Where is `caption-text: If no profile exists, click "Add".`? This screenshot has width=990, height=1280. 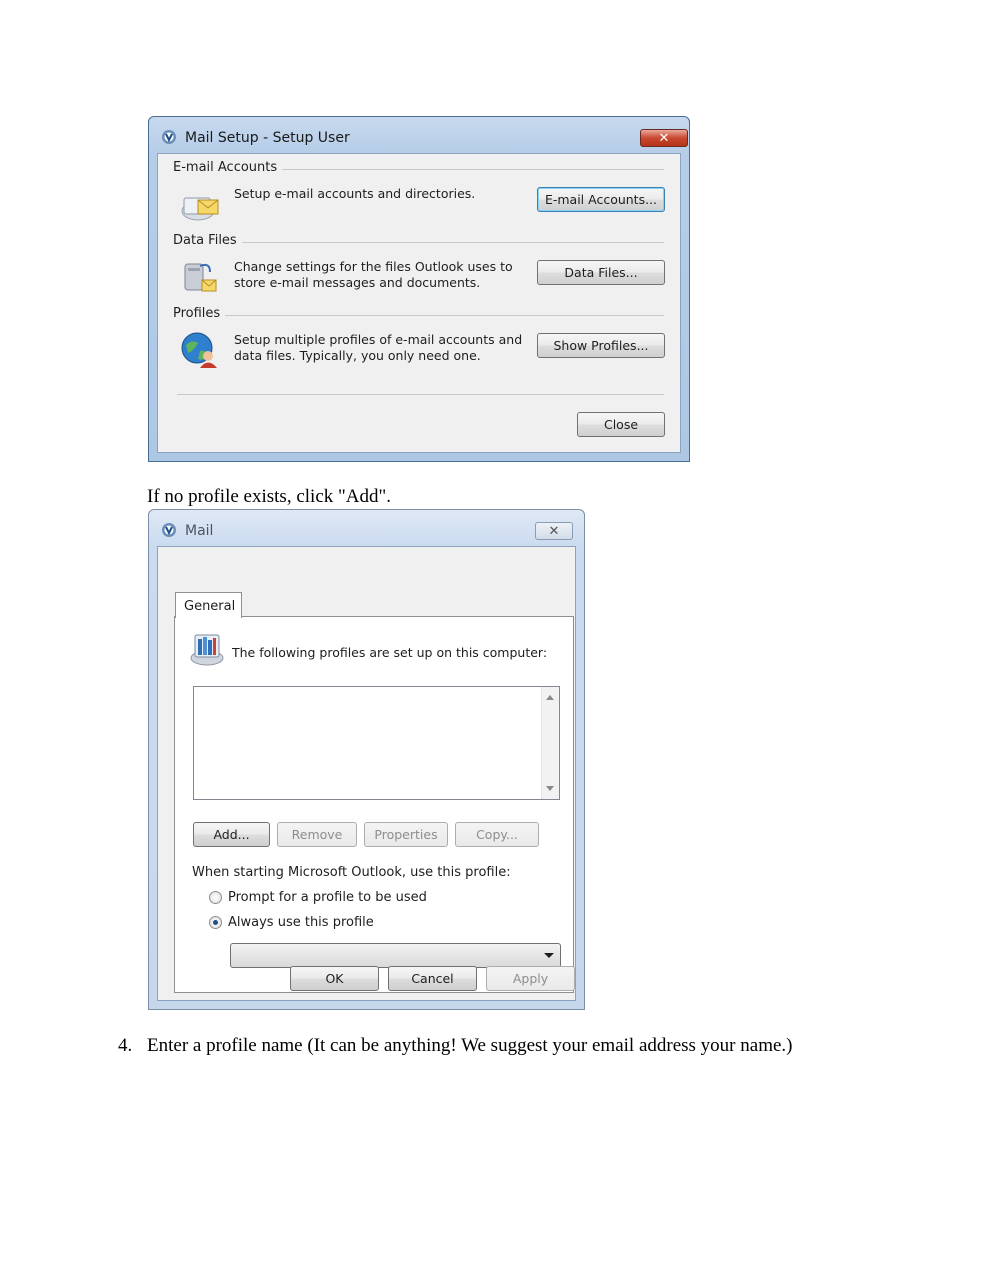 caption-text: If no profile exists, click "Add". is located at coordinates (269, 496).